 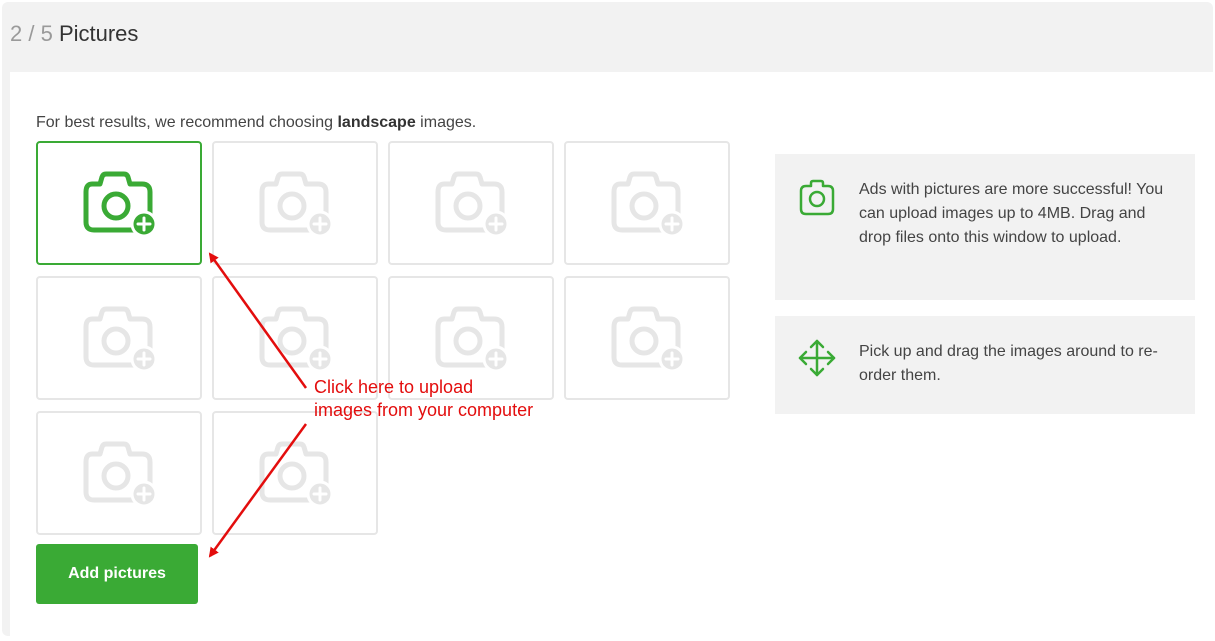 What do you see at coordinates (446, 122) in the screenshot?
I see `intro-text-end: images.` at bounding box center [446, 122].